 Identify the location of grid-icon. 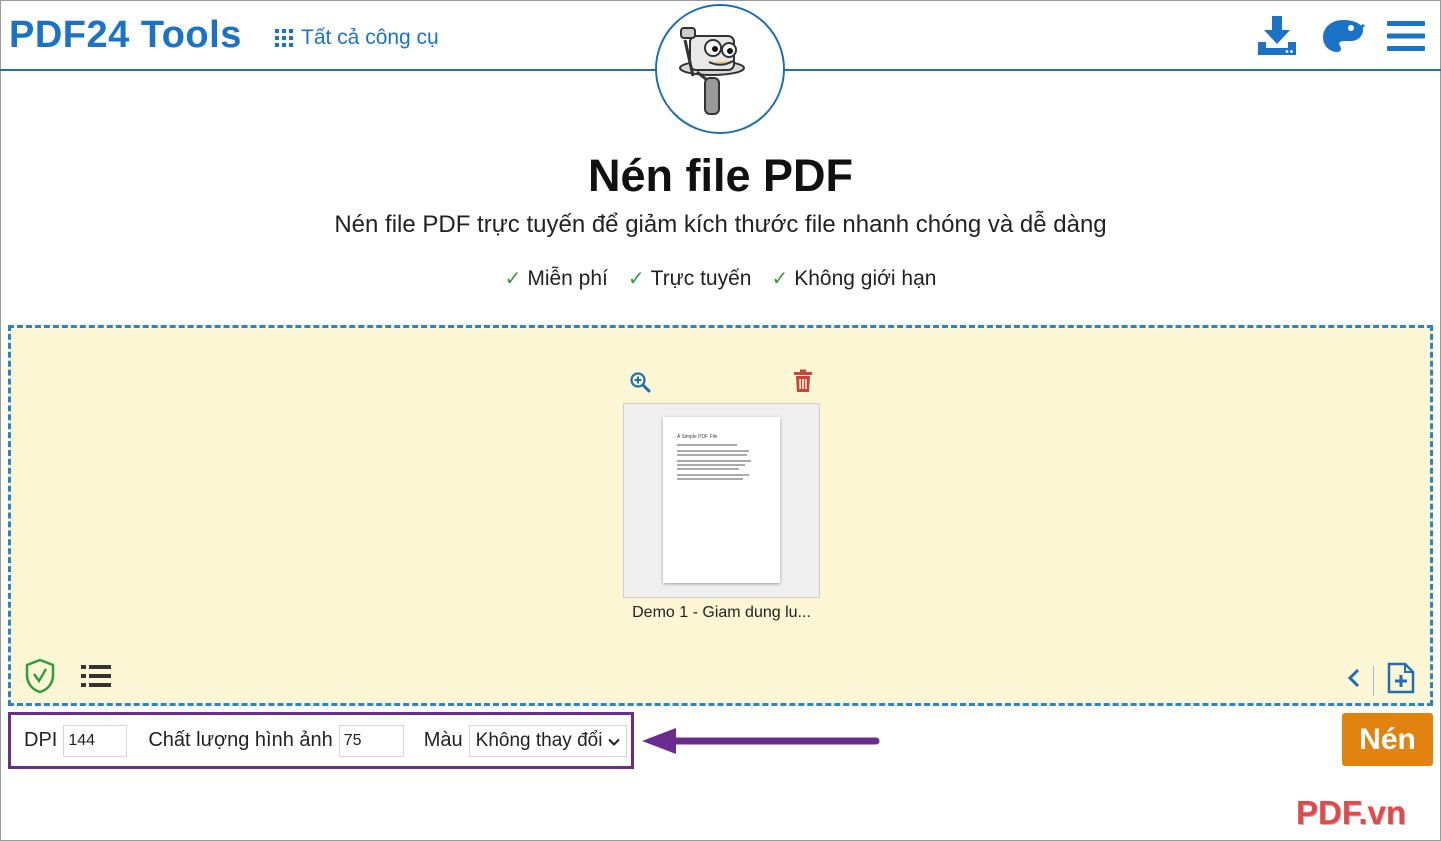
(284, 38).